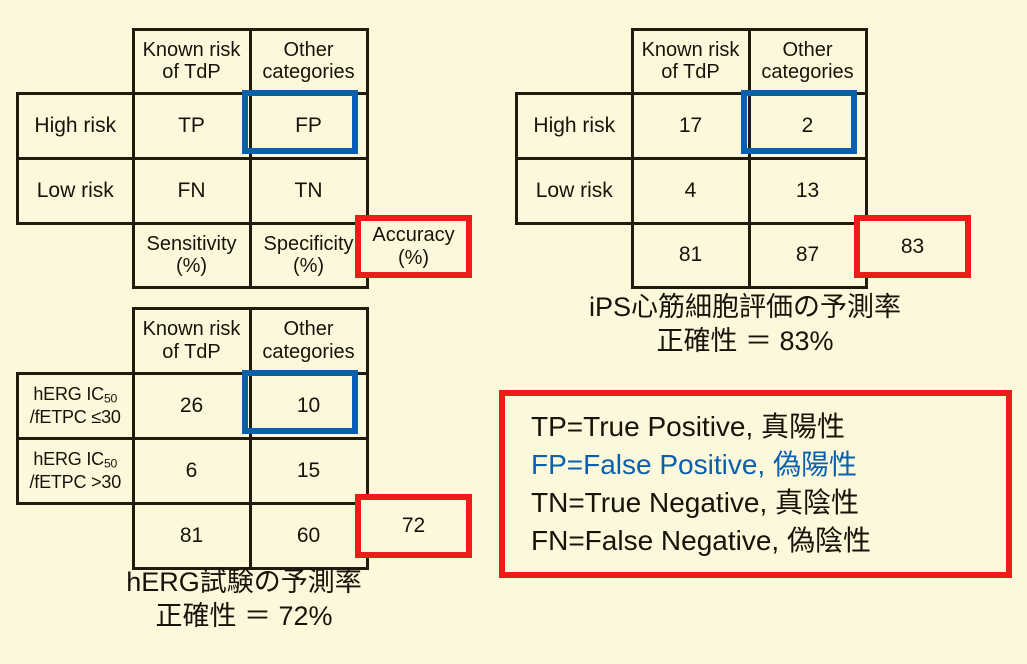 The image size is (1027, 664). I want to click on cell-true-negative: 15, so click(308, 470).